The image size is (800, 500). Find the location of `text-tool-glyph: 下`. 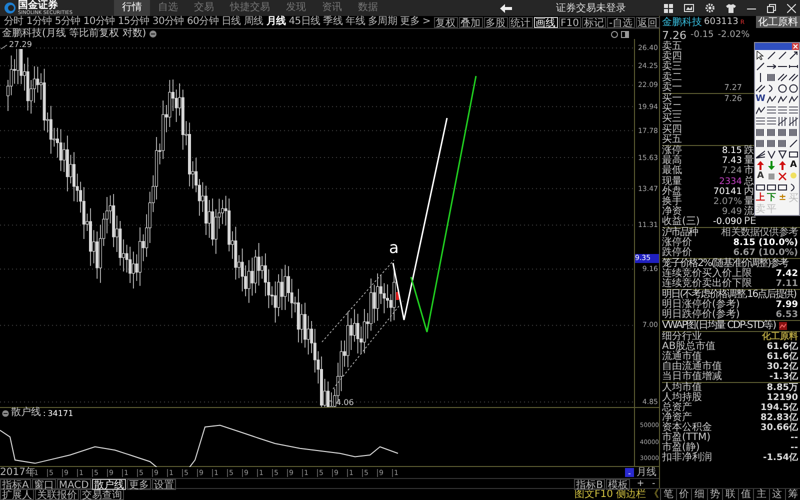

text-tool-glyph: 下 is located at coordinates (771, 198).